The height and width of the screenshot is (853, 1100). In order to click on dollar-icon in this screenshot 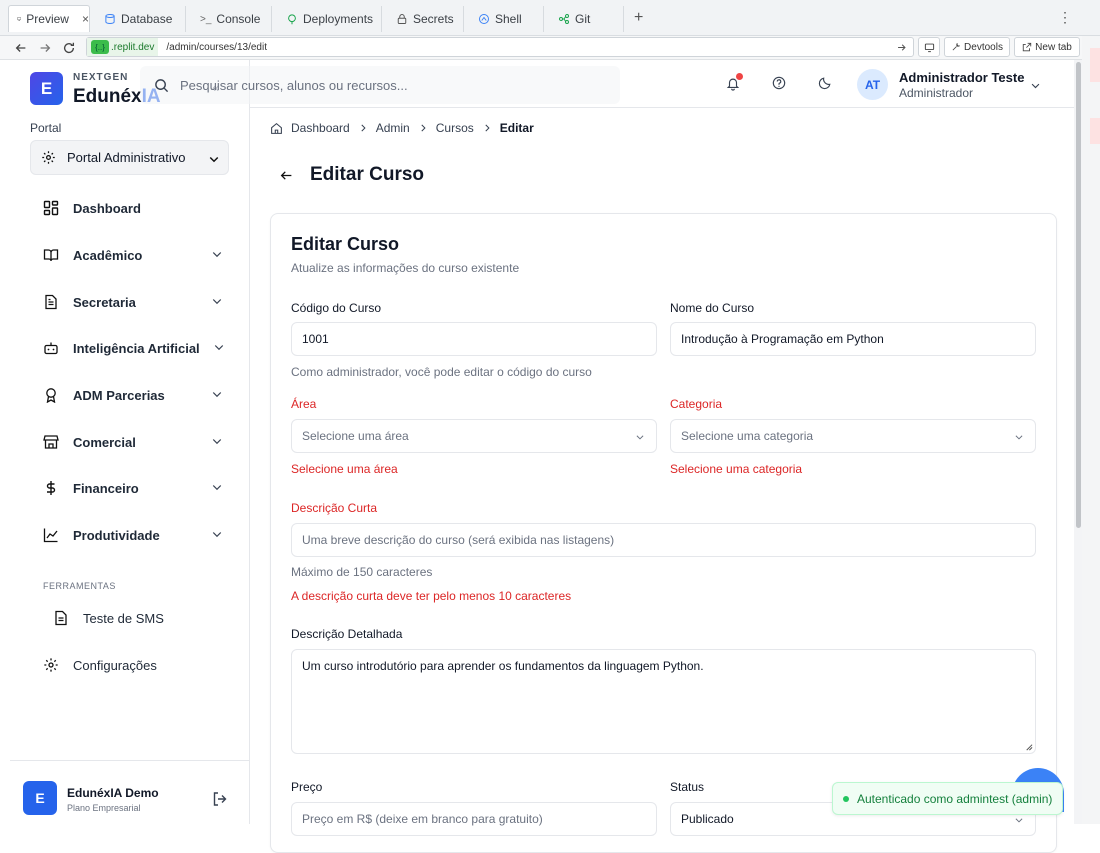, I will do `click(51, 488)`.